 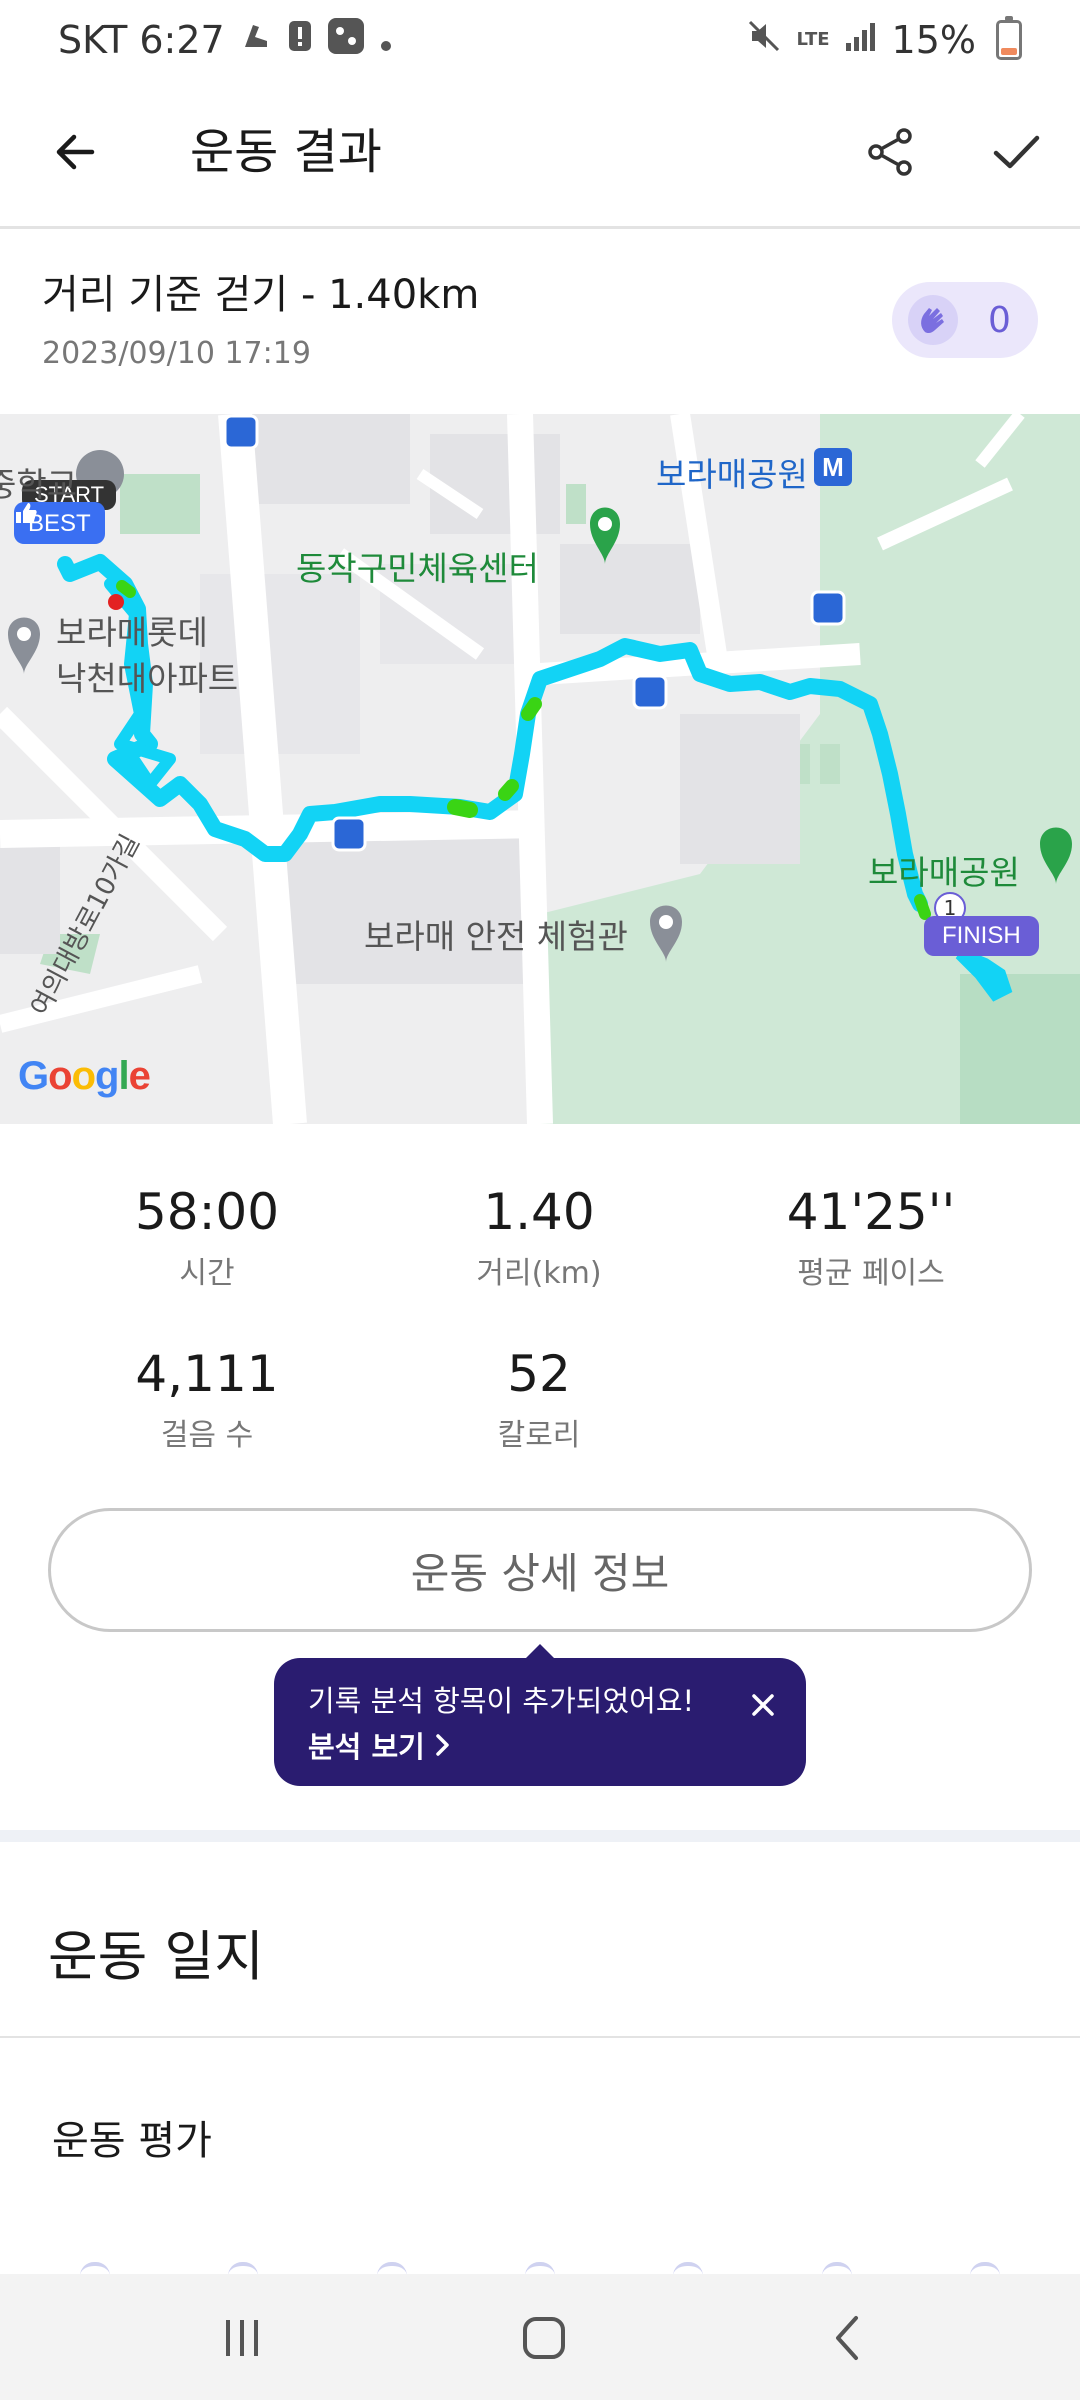 I want to click on walking-shoe-icon, so click(x=256, y=40).